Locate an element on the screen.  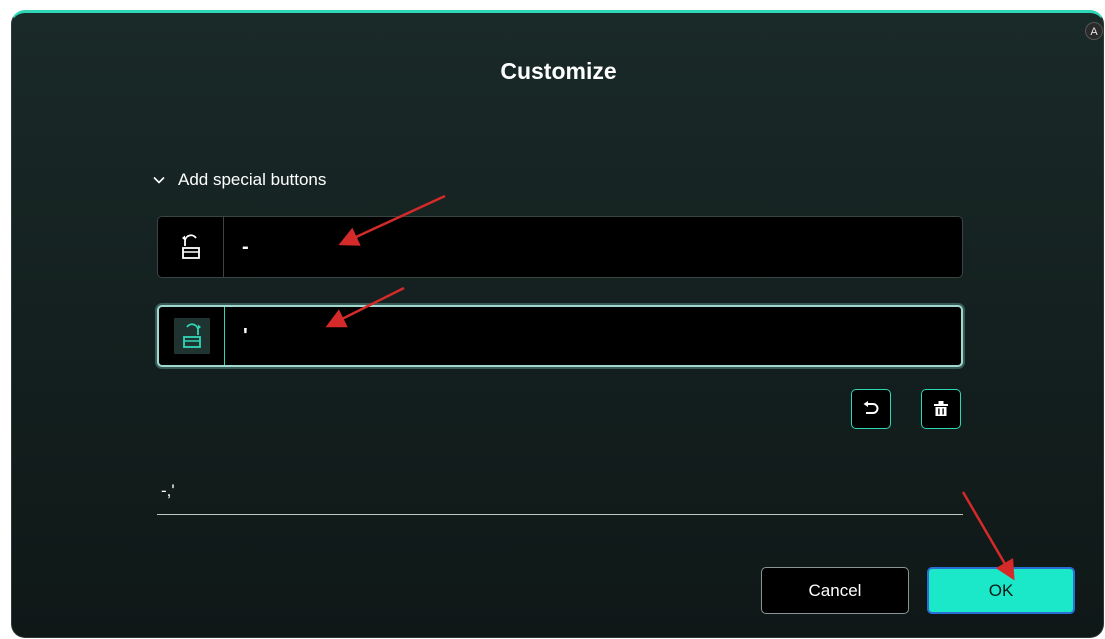
lock-shift-icon is located at coordinates (191, 335).